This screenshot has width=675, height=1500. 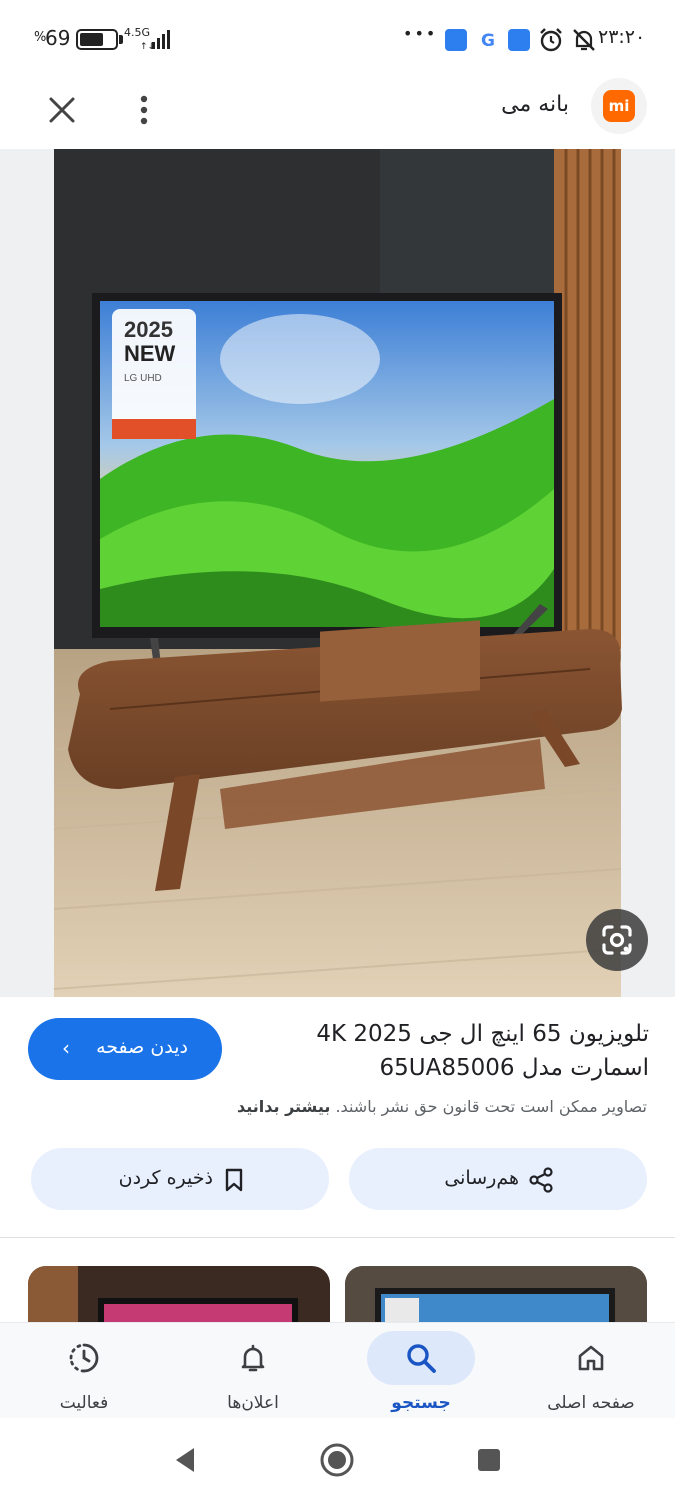 I want to click on nav-activity: فعالیت, so click(x=84, y=1371).